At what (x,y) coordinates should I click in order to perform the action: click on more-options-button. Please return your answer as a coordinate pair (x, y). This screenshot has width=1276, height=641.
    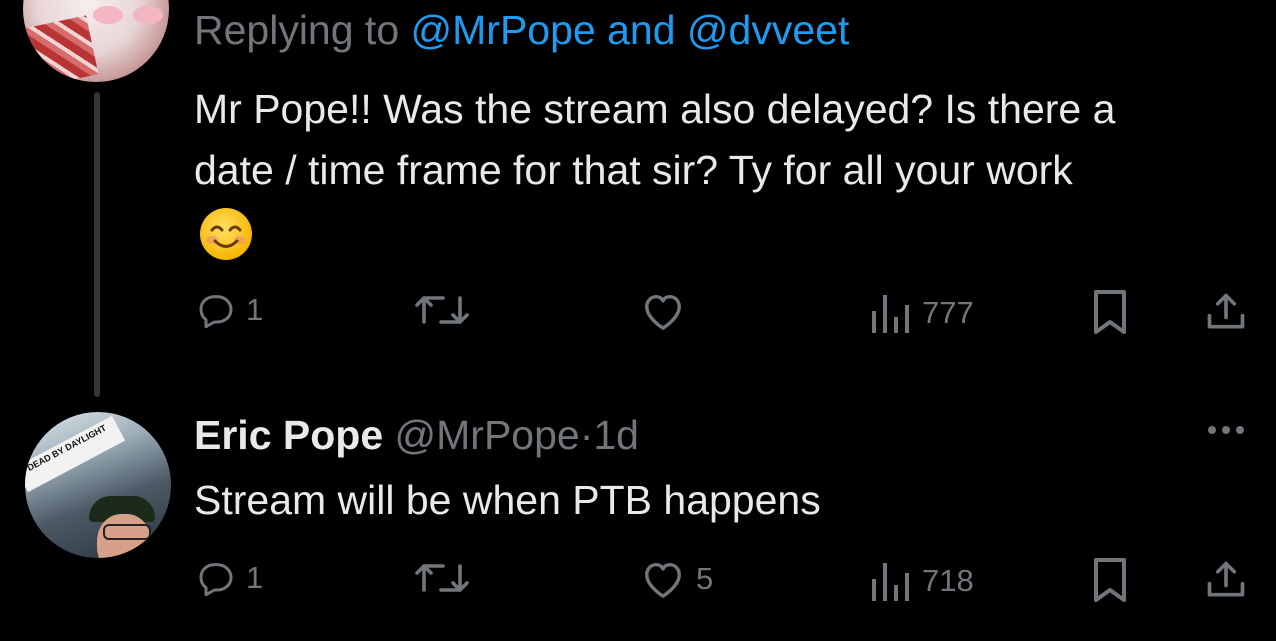
    Looking at the image, I should click on (1226, 430).